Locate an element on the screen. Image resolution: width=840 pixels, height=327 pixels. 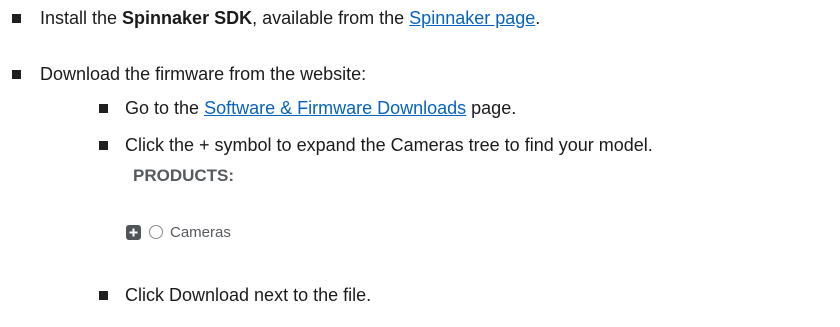
item-text: . is located at coordinates (538, 18).